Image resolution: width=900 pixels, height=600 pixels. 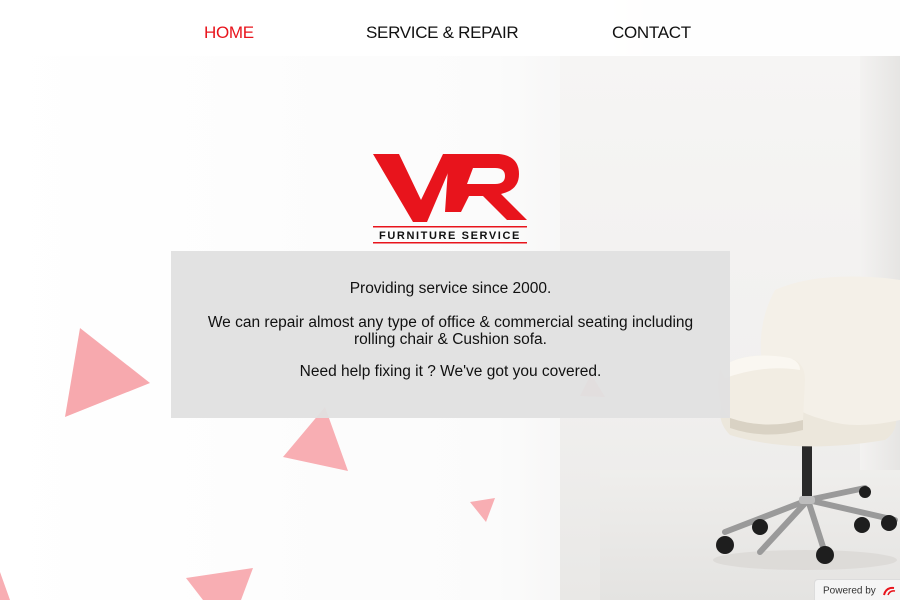 I want to click on office-chair-image, so click(x=806, y=423).